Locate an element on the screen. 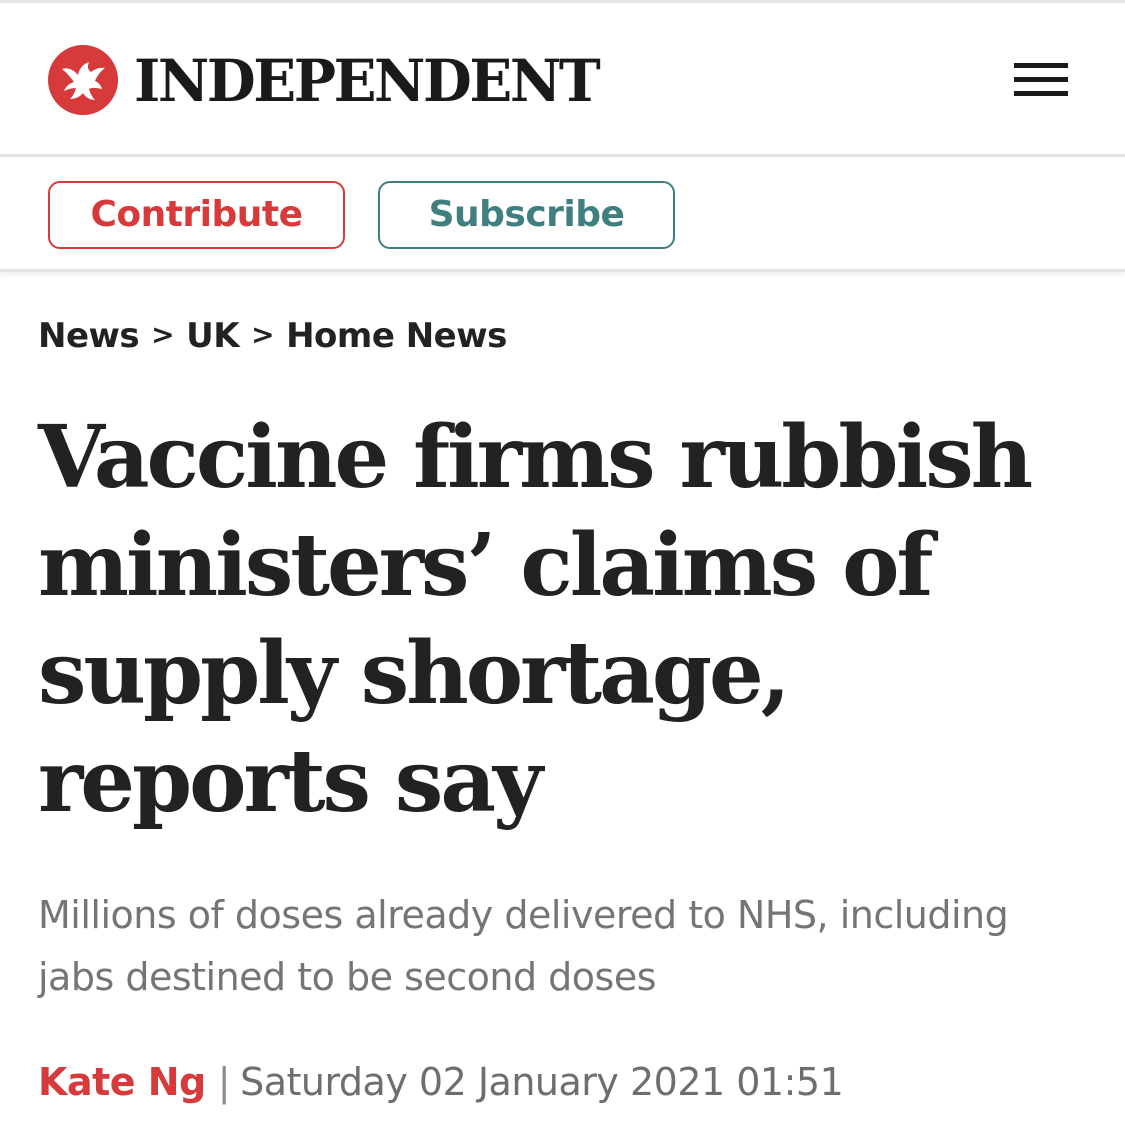 The image size is (1125, 1140). brand-wordmark: INDEPENDENT is located at coordinates (367, 81).